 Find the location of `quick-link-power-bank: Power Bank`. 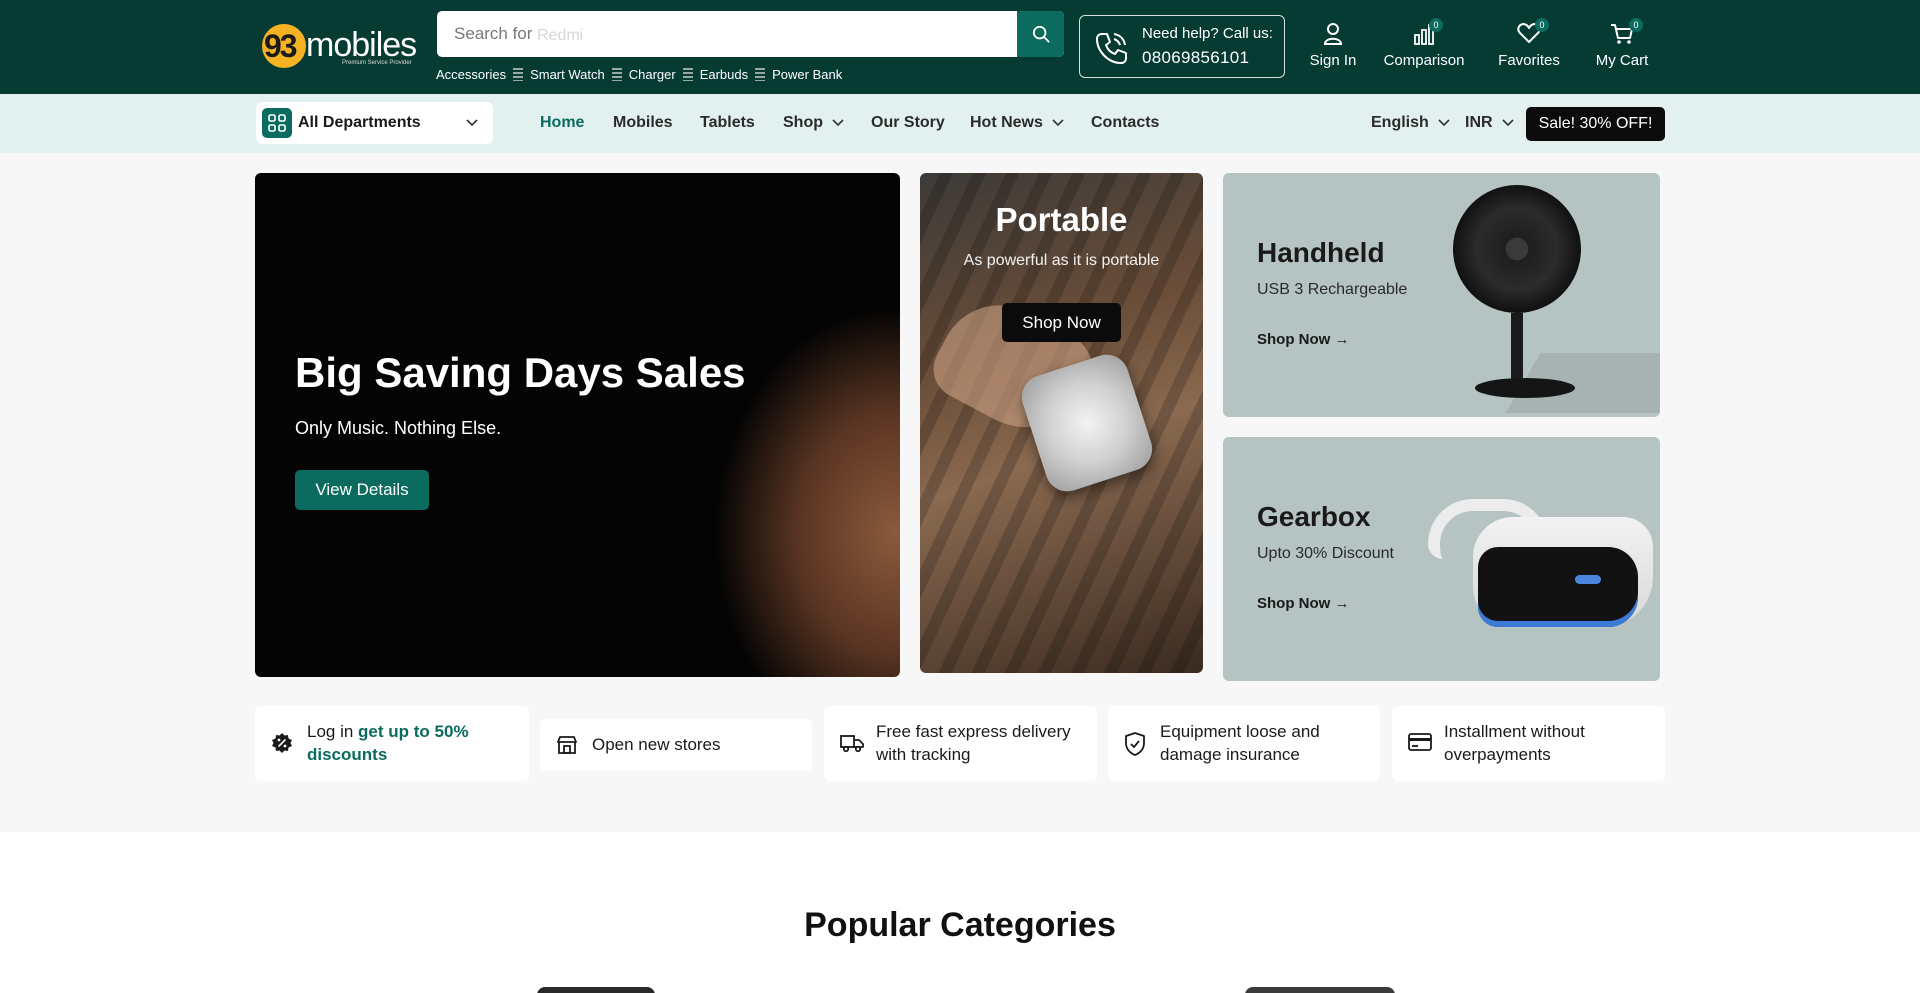

quick-link-power-bank: Power Bank is located at coordinates (807, 74).